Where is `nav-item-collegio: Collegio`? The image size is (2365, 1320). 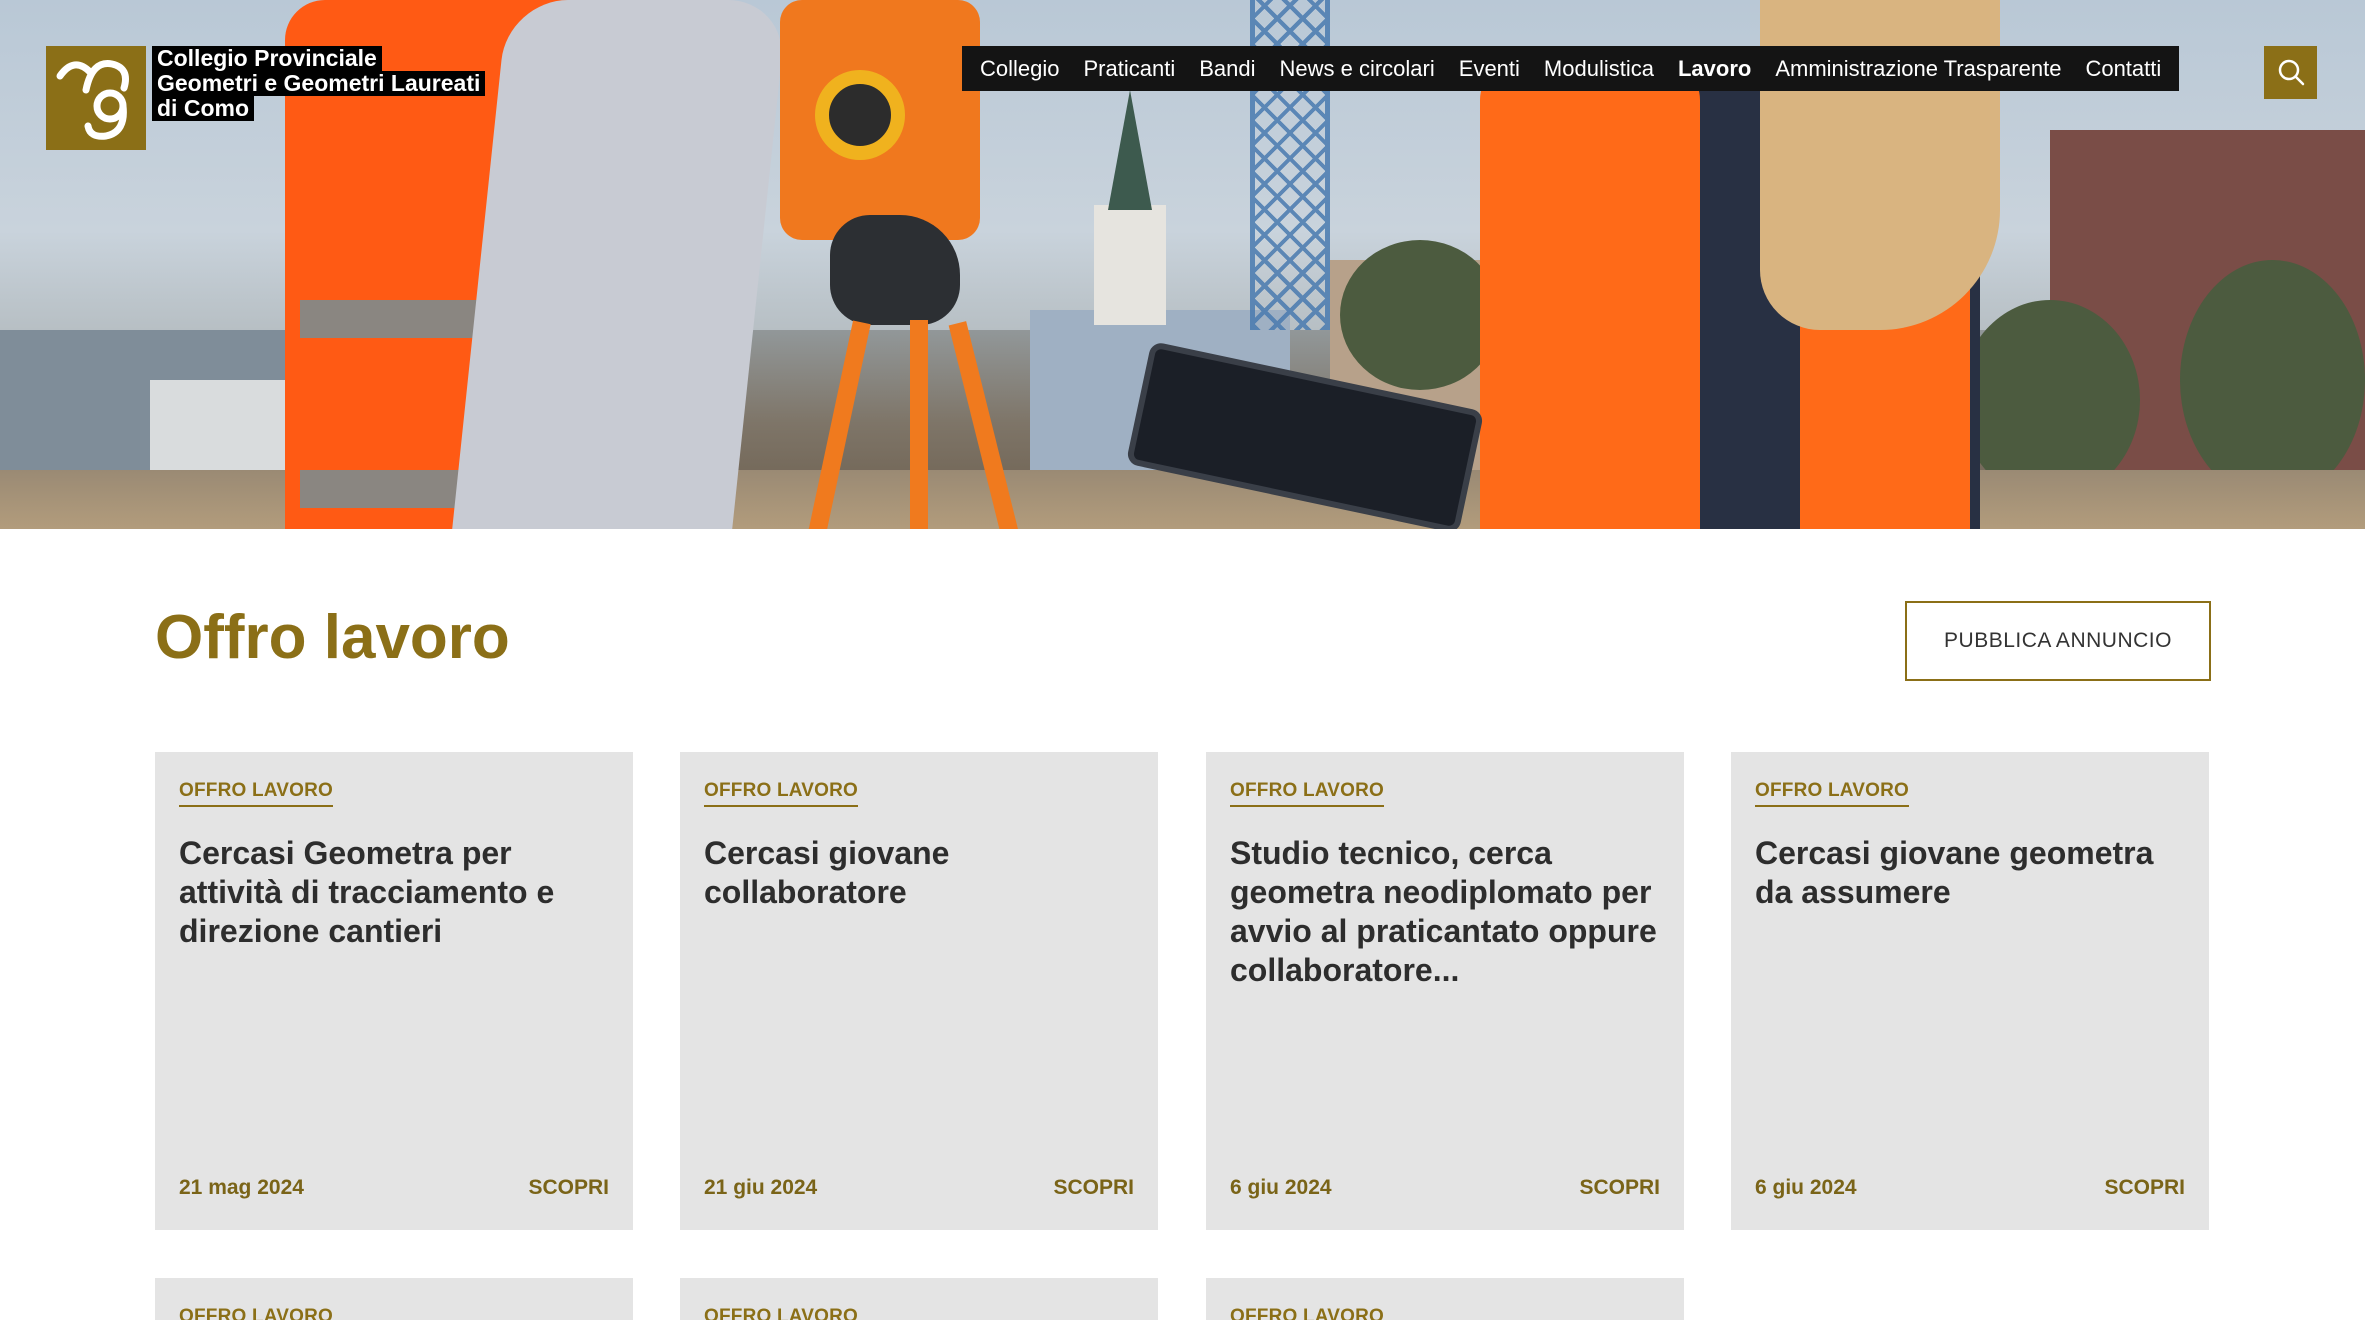
nav-item-collegio: Collegio is located at coordinates (1020, 68).